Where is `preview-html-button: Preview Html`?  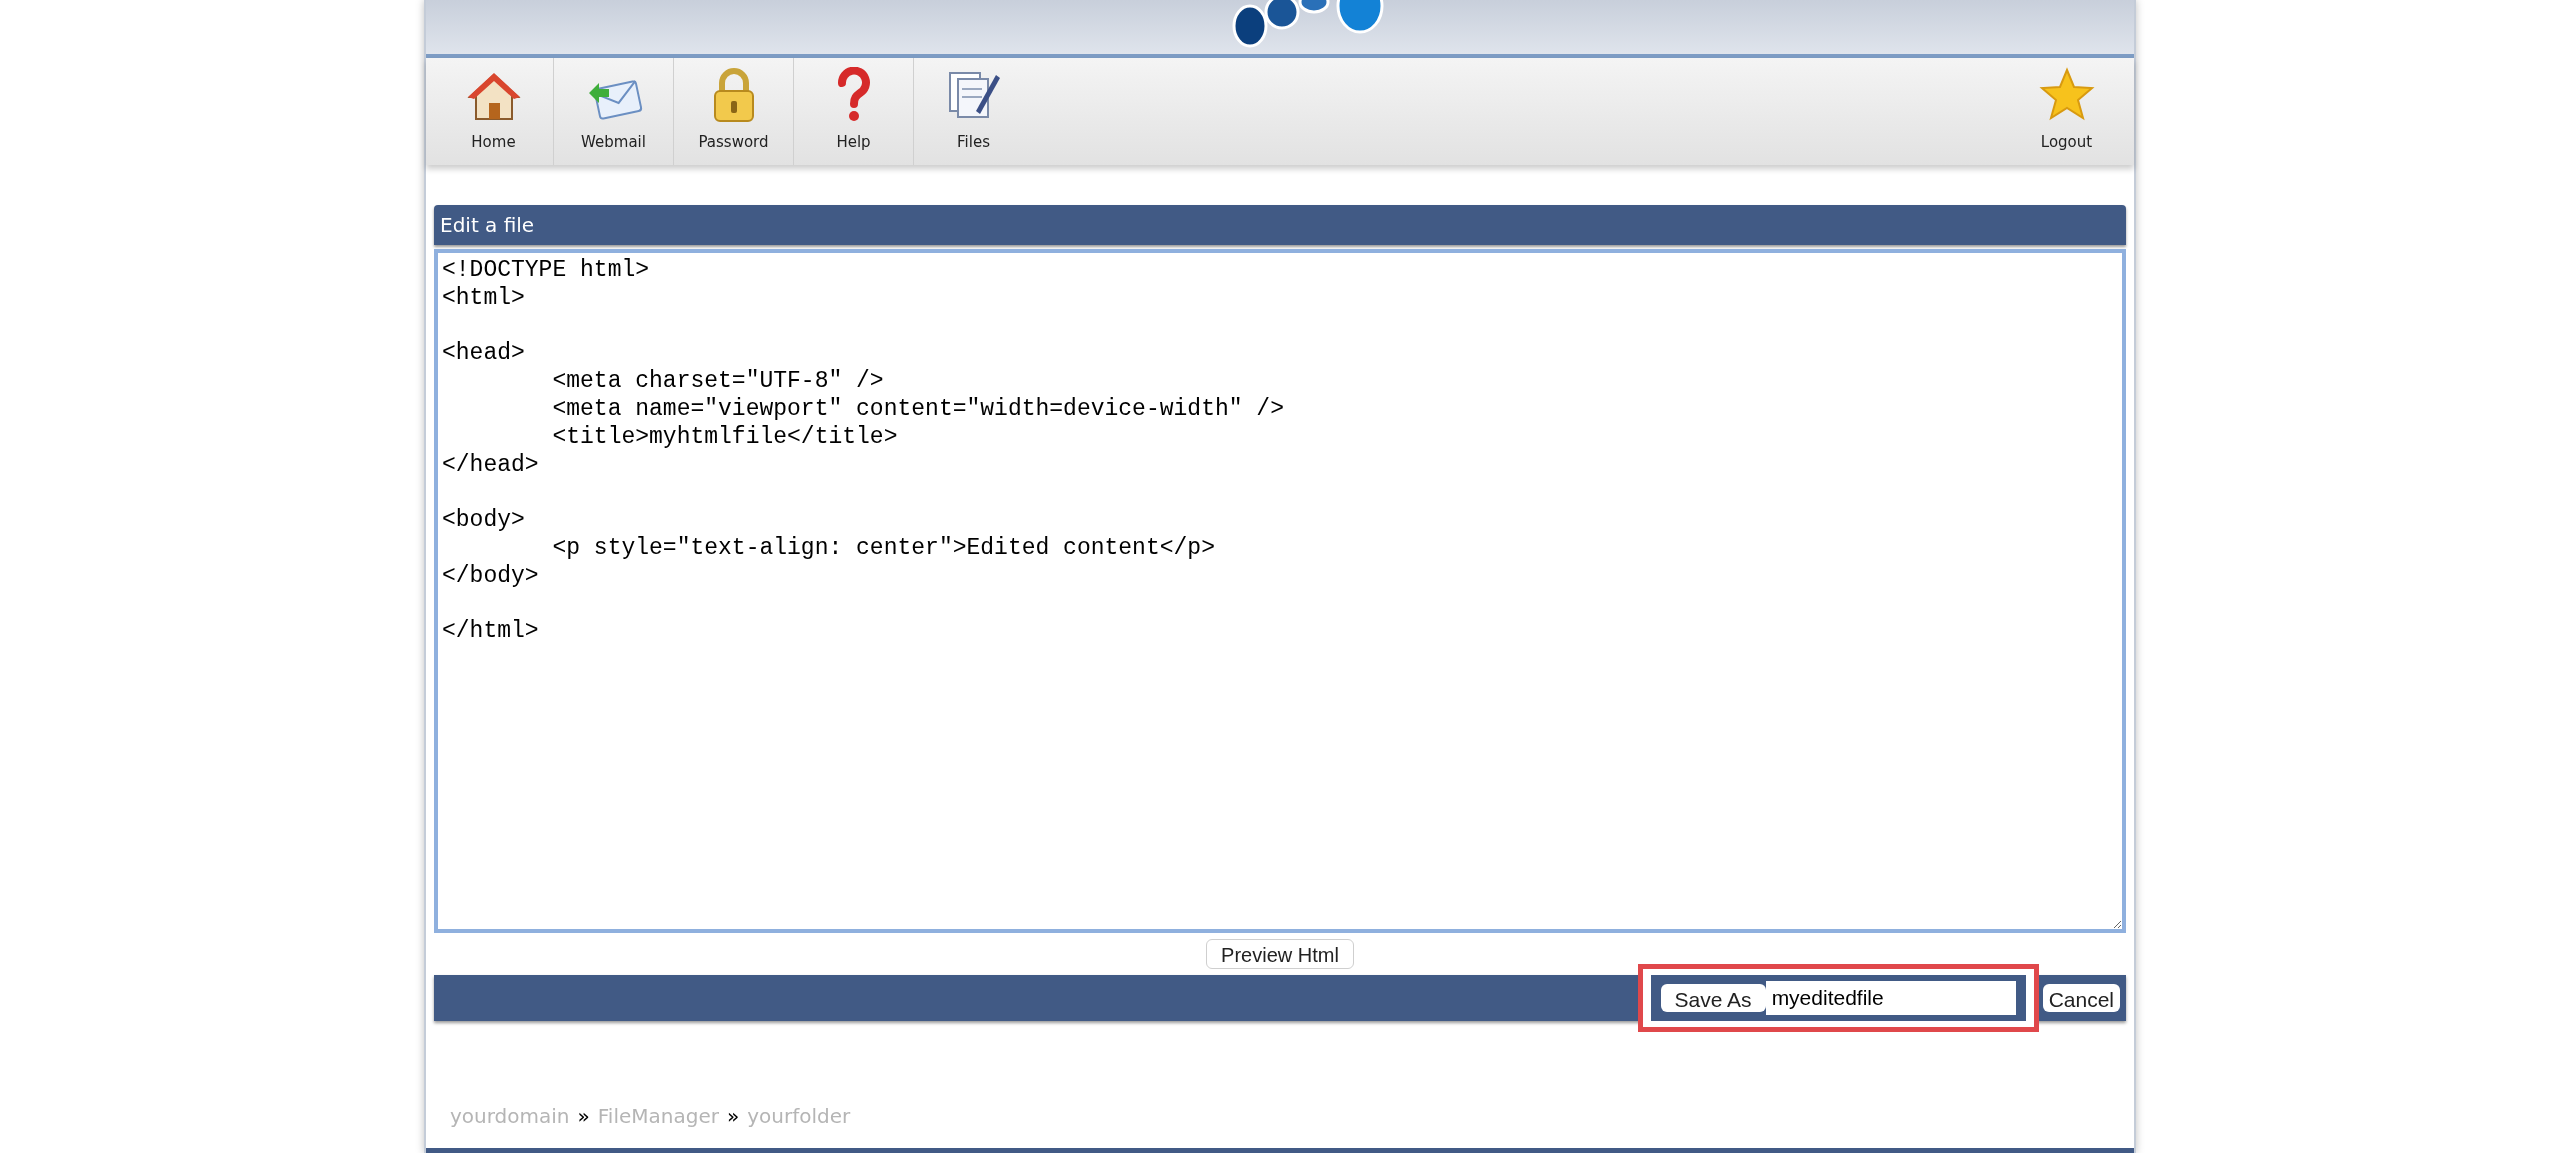
preview-html-button: Preview Html is located at coordinates (1280, 954).